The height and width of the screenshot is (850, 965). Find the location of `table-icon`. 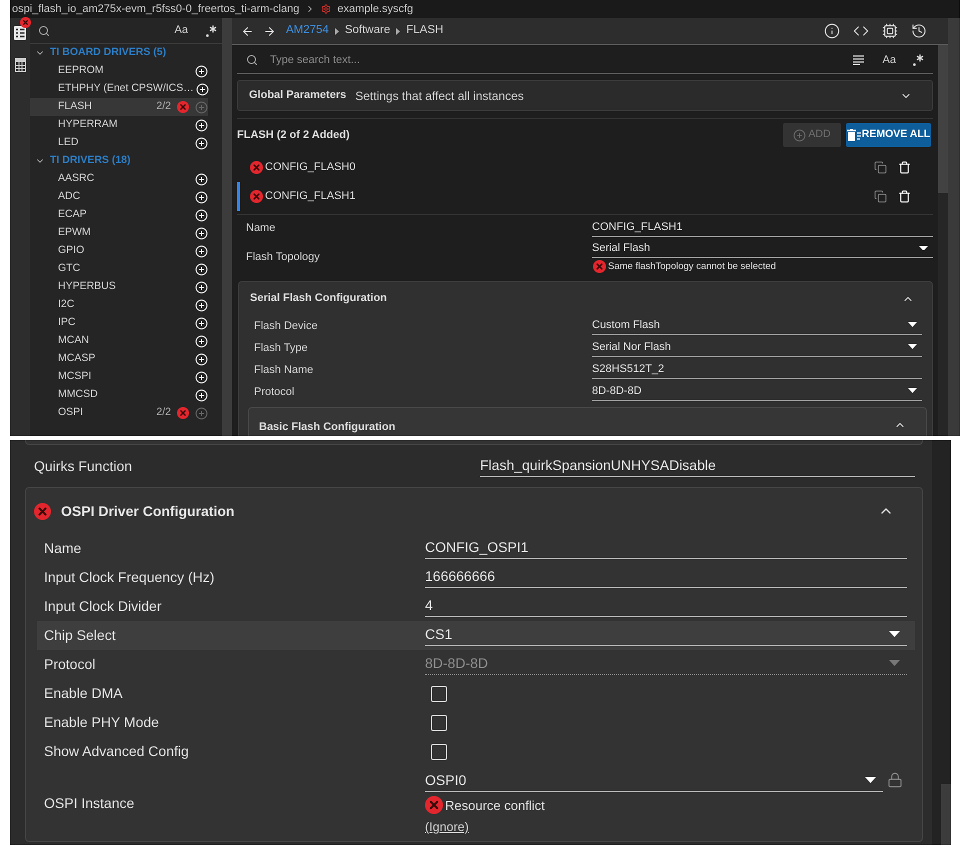

table-icon is located at coordinates (20, 65).